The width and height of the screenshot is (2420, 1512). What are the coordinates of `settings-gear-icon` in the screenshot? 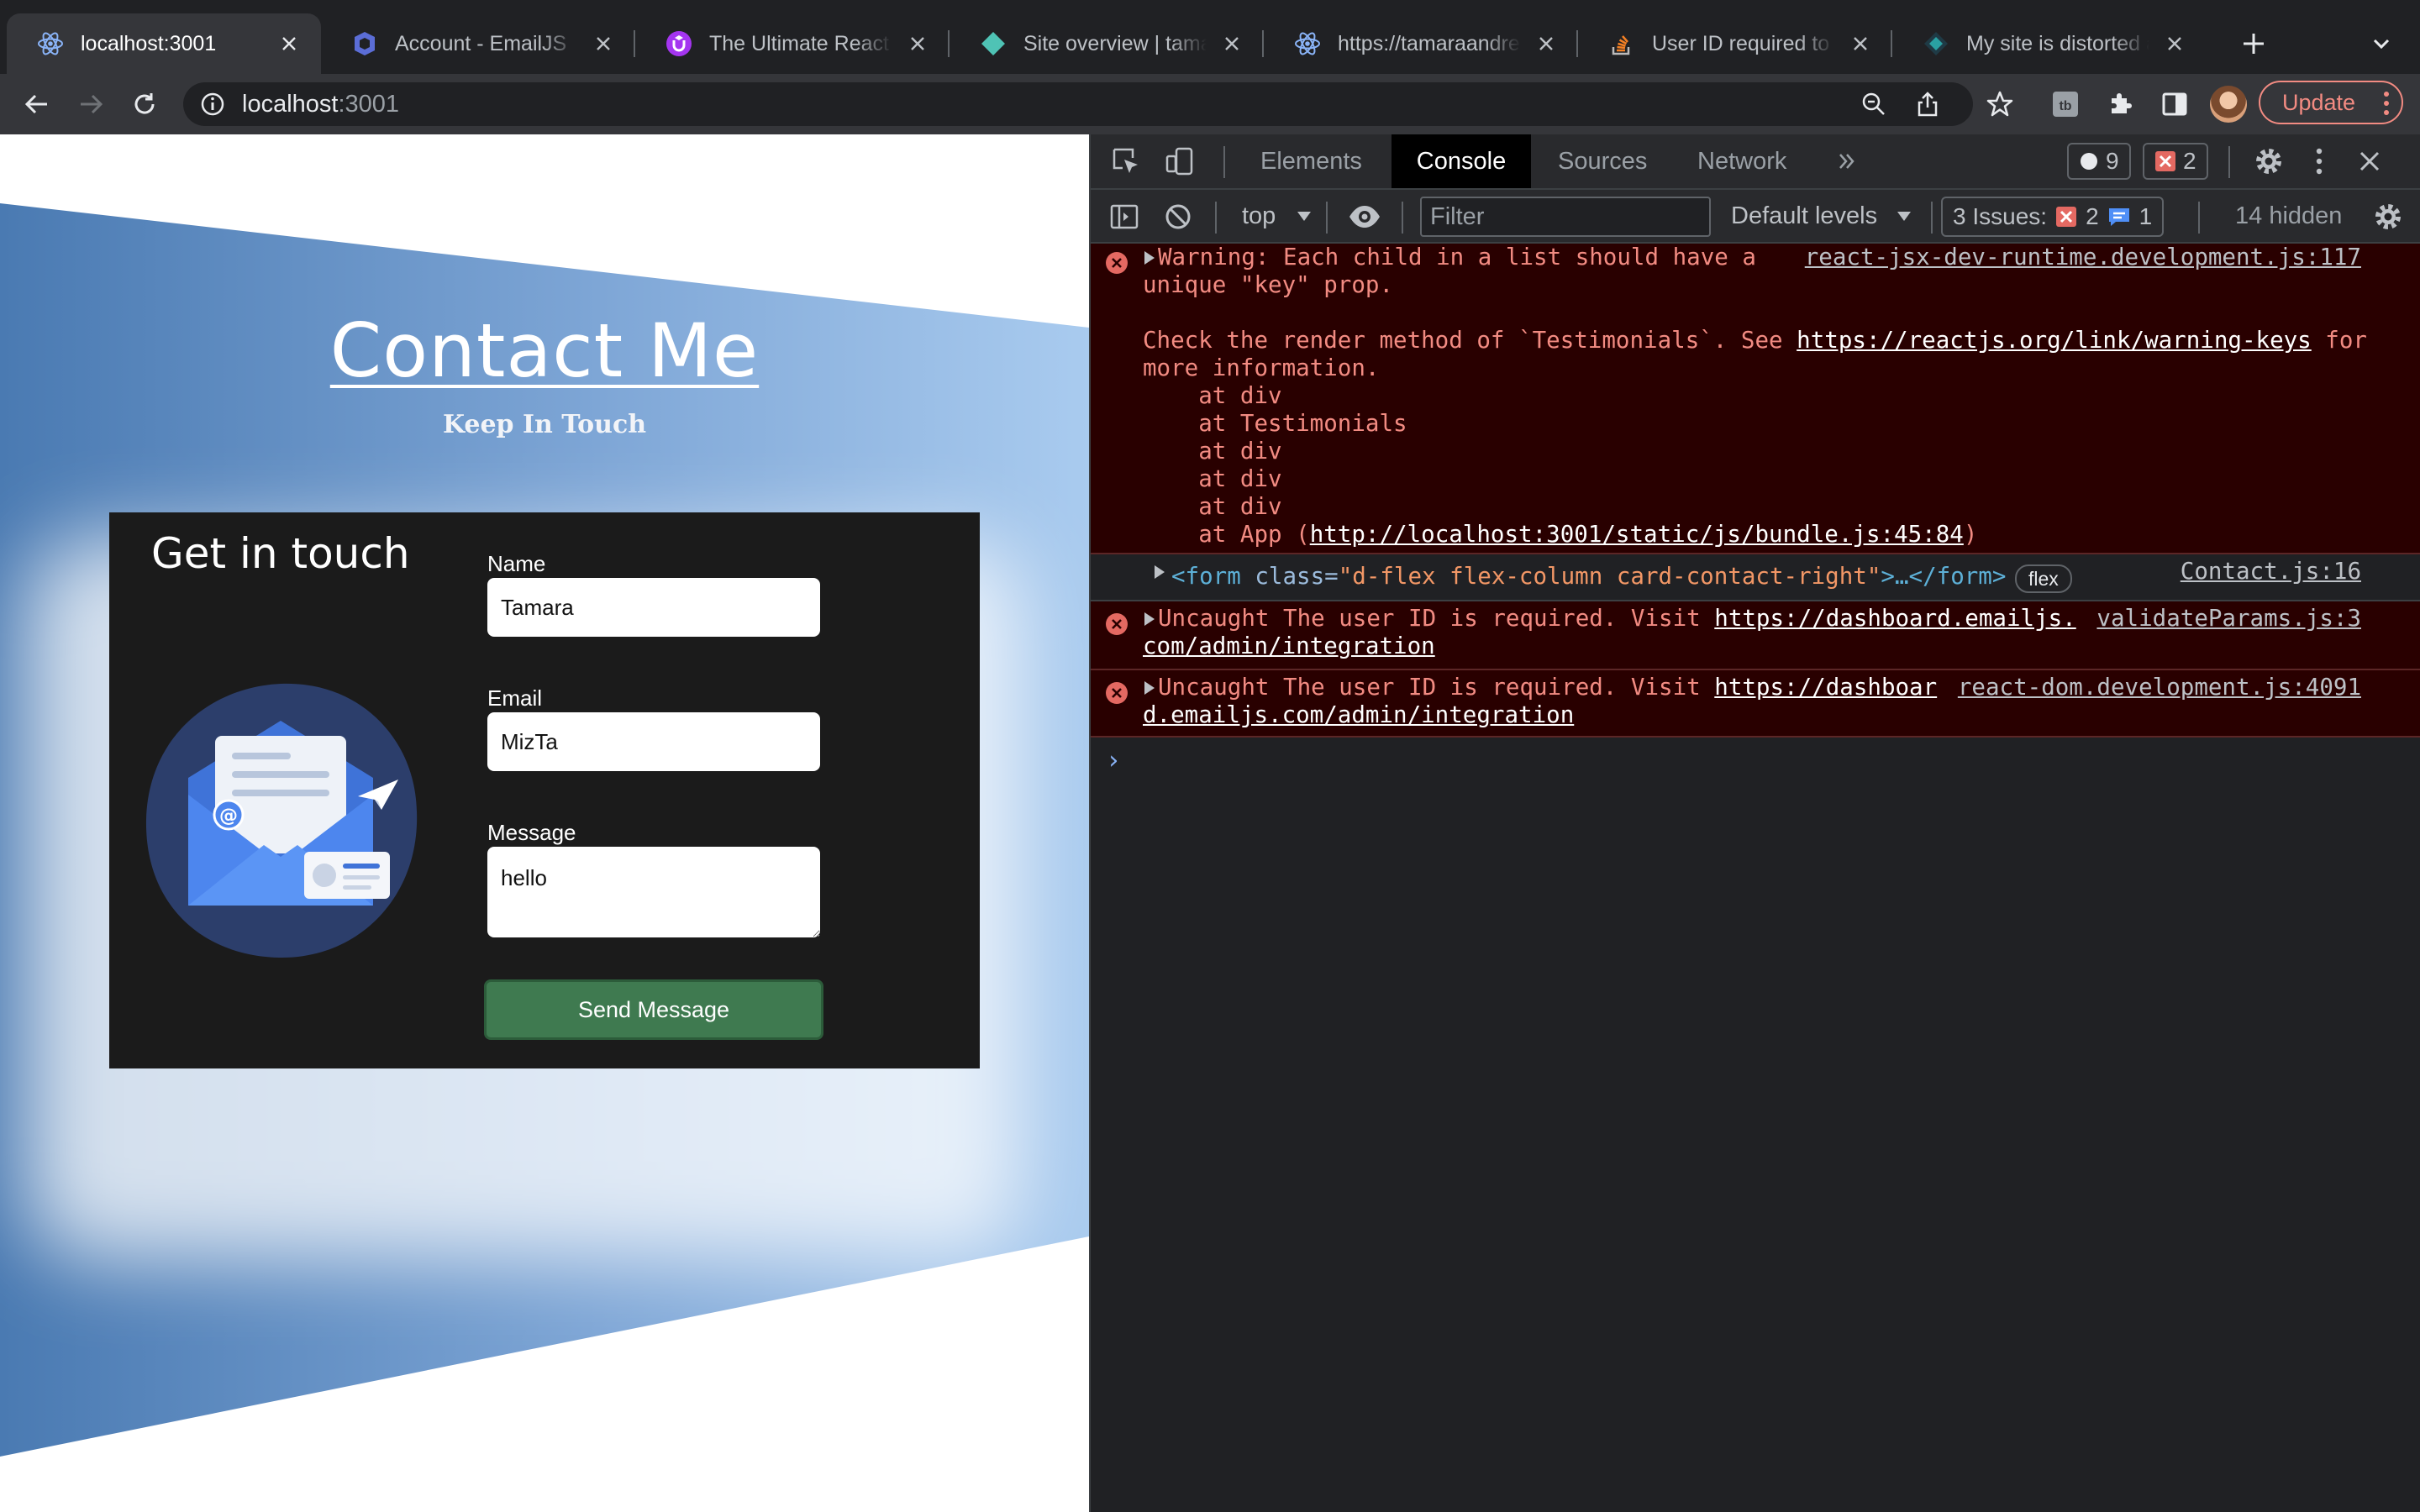 It's located at (2269, 161).